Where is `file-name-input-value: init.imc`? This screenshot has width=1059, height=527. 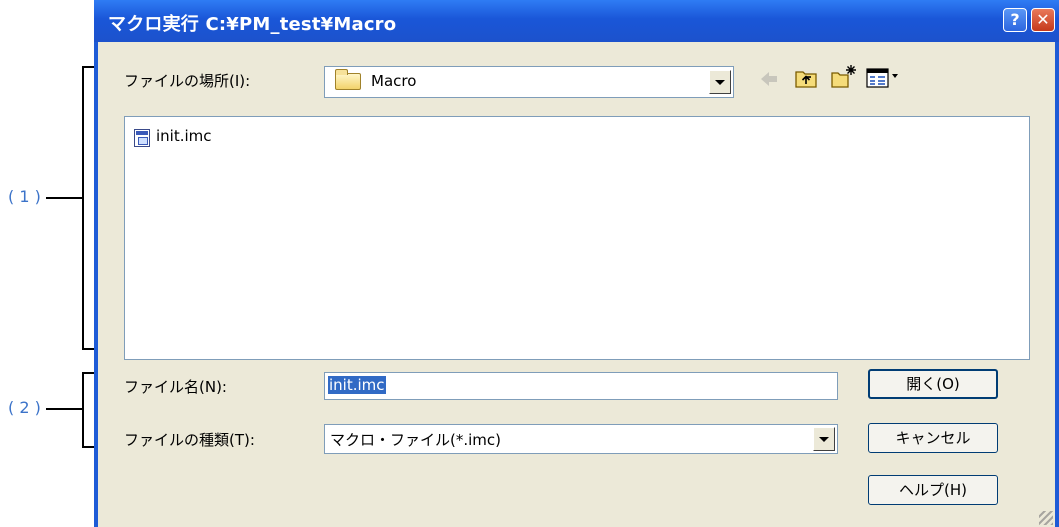
file-name-input-value: init.imc is located at coordinates (357, 385).